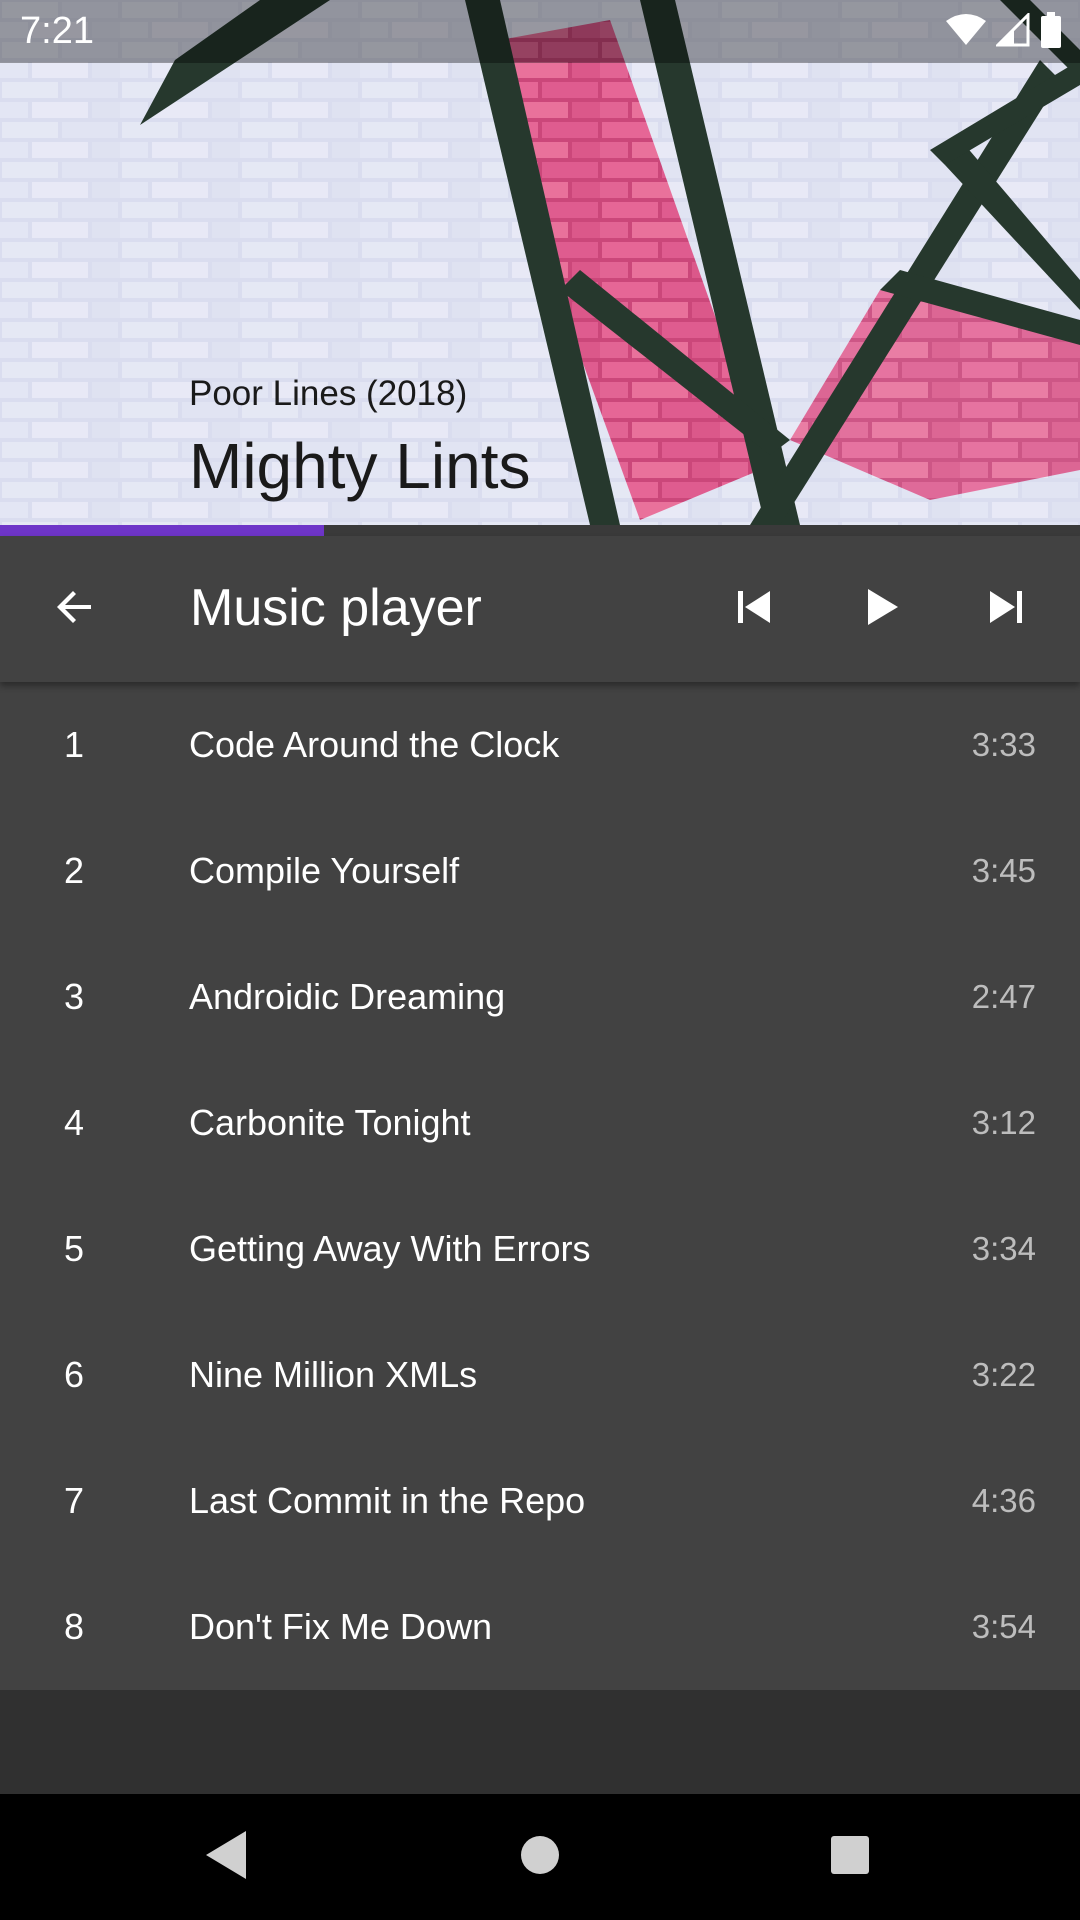  What do you see at coordinates (336, 608) in the screenshot?
I see `toolbar-title: Music player` at bounding box center [336, 608].